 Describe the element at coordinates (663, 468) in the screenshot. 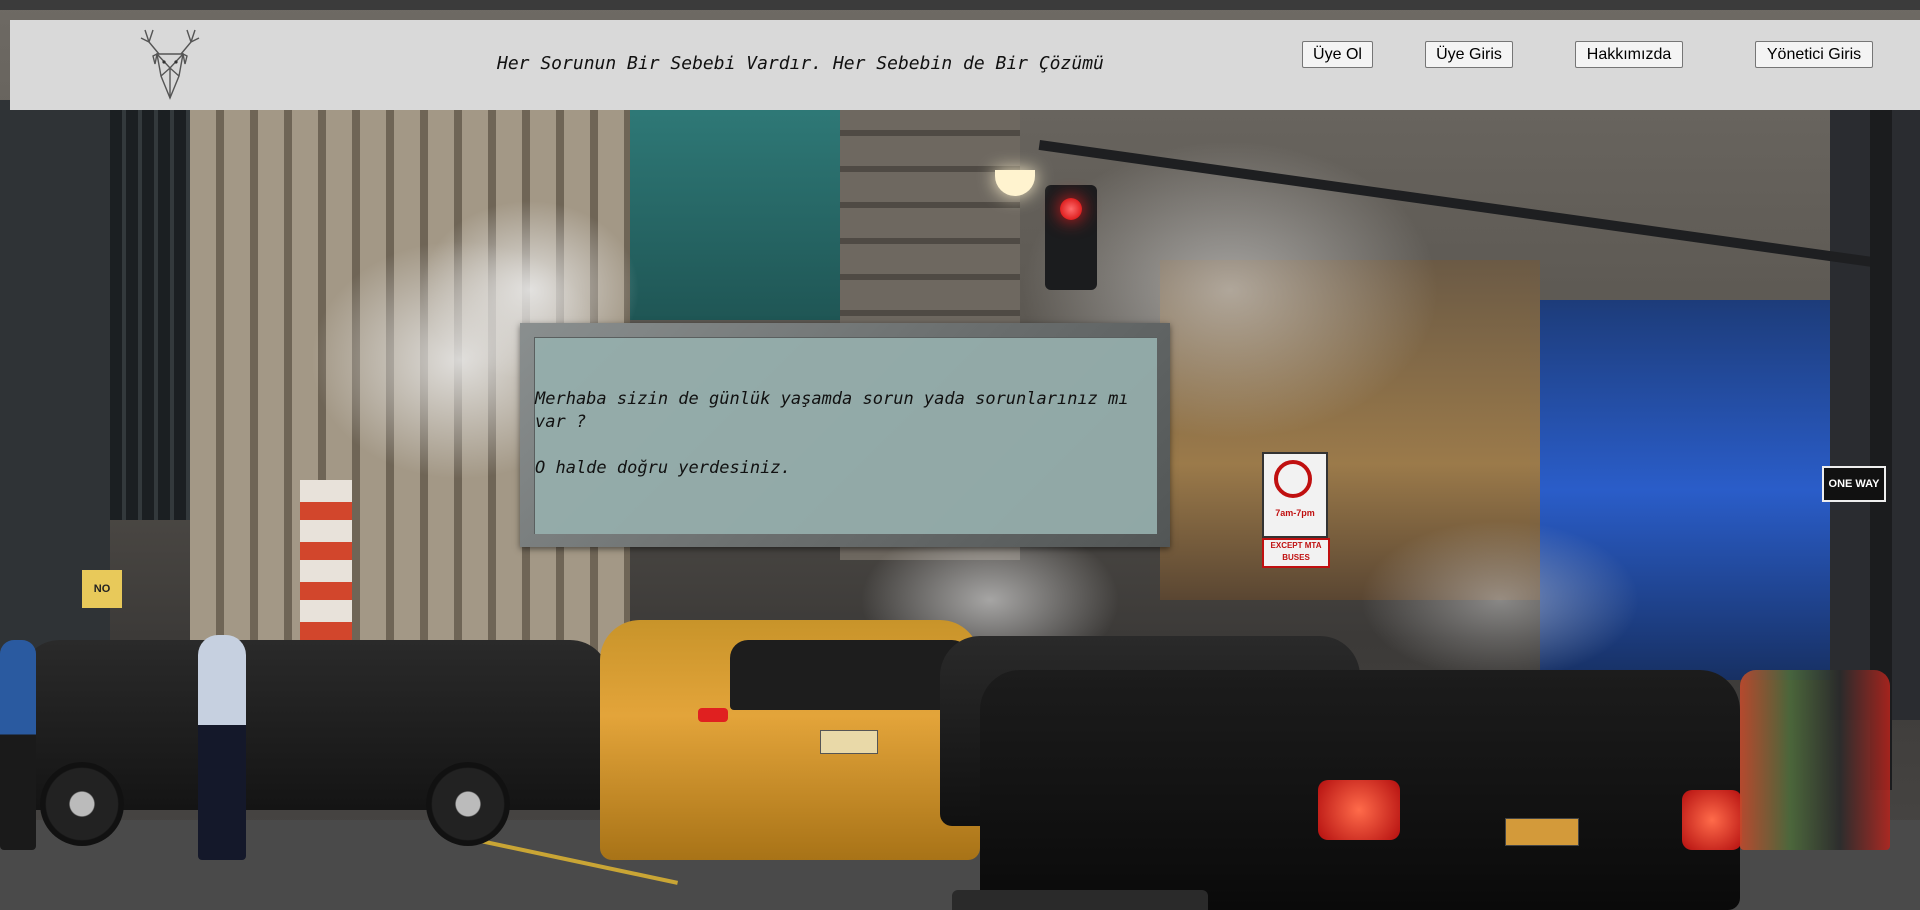

I see `welcome-message-line: O halde doğru yerdesiniz.` at that location.